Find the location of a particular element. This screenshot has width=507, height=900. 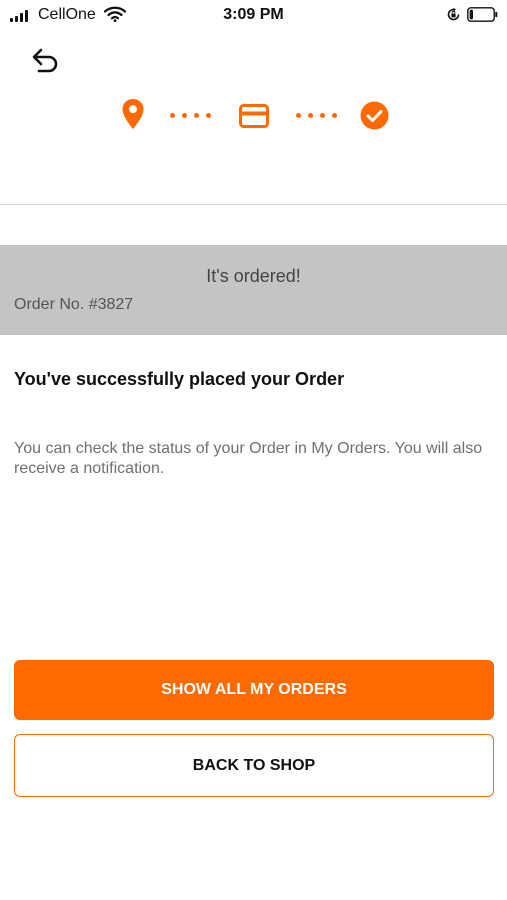

credit-card-icon is located at coordinates (254, 116).